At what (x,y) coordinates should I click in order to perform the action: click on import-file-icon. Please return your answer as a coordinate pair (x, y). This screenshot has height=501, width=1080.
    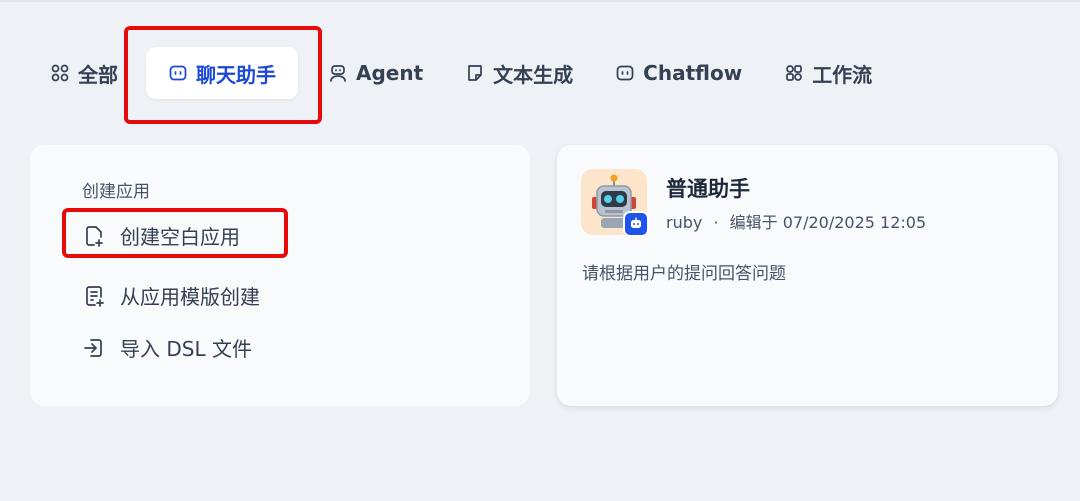
    Looking at the image, I should click on (94, 348).